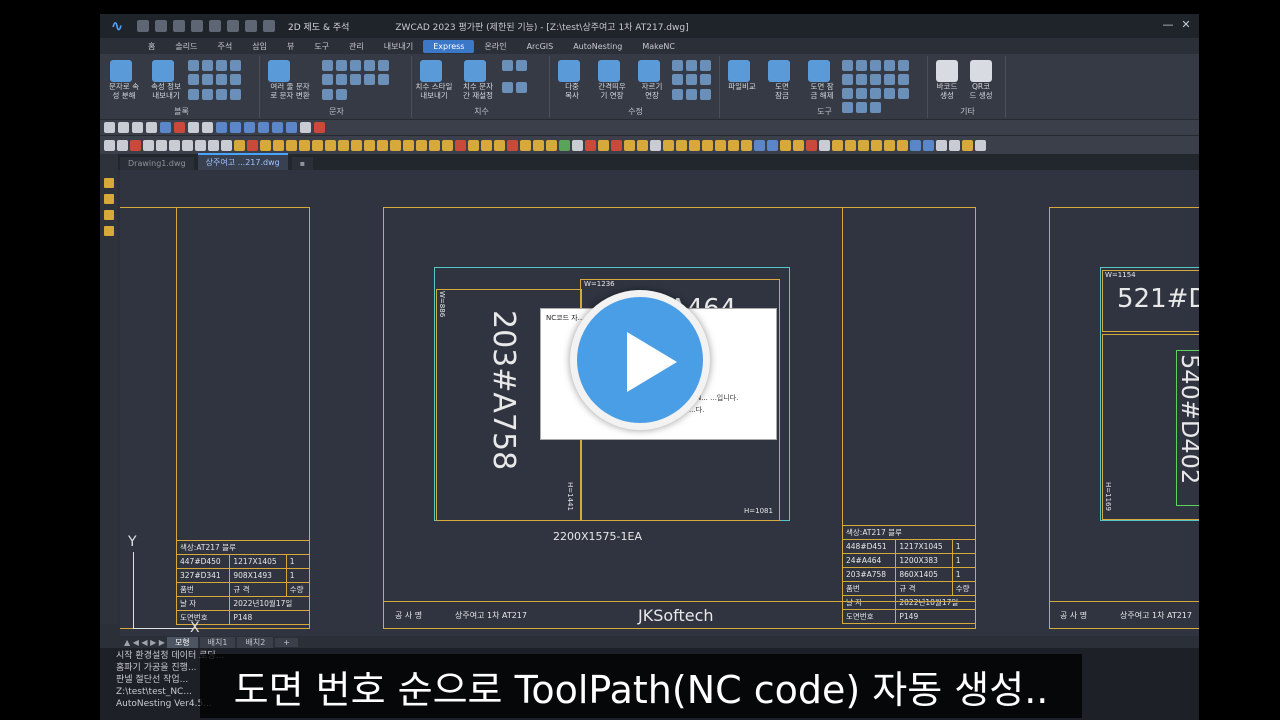 This screenshot has width=1280, height=720. Describe the element at coordinates (182, 642) in the screenshot. I see `tab-model: 모형` at that location.